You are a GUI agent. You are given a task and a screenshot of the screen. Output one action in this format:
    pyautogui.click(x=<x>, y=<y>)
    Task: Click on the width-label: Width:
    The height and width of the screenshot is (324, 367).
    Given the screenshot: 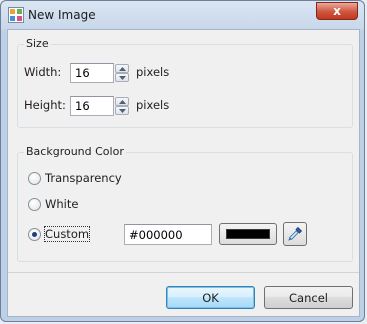 What is the action you would take?
    pyautogui.click(x=43, y=72)
    